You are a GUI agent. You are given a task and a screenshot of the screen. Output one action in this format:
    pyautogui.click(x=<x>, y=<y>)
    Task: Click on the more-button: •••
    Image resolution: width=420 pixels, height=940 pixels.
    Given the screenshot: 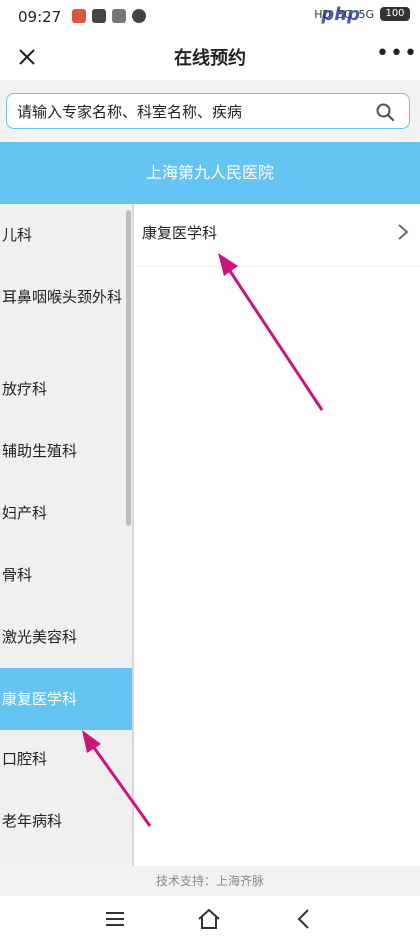 What is the action you would take?
    pyautogui.click(x=396, y=57)
    